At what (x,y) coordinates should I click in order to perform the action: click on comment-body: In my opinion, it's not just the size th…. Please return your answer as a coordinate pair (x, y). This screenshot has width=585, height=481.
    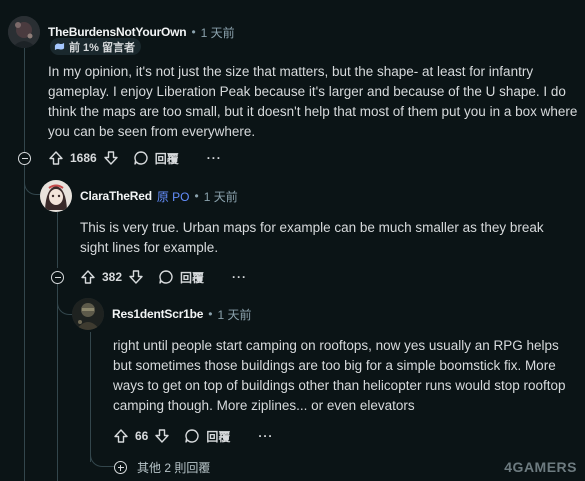
    Looking at the image, I should click on (313, 101).